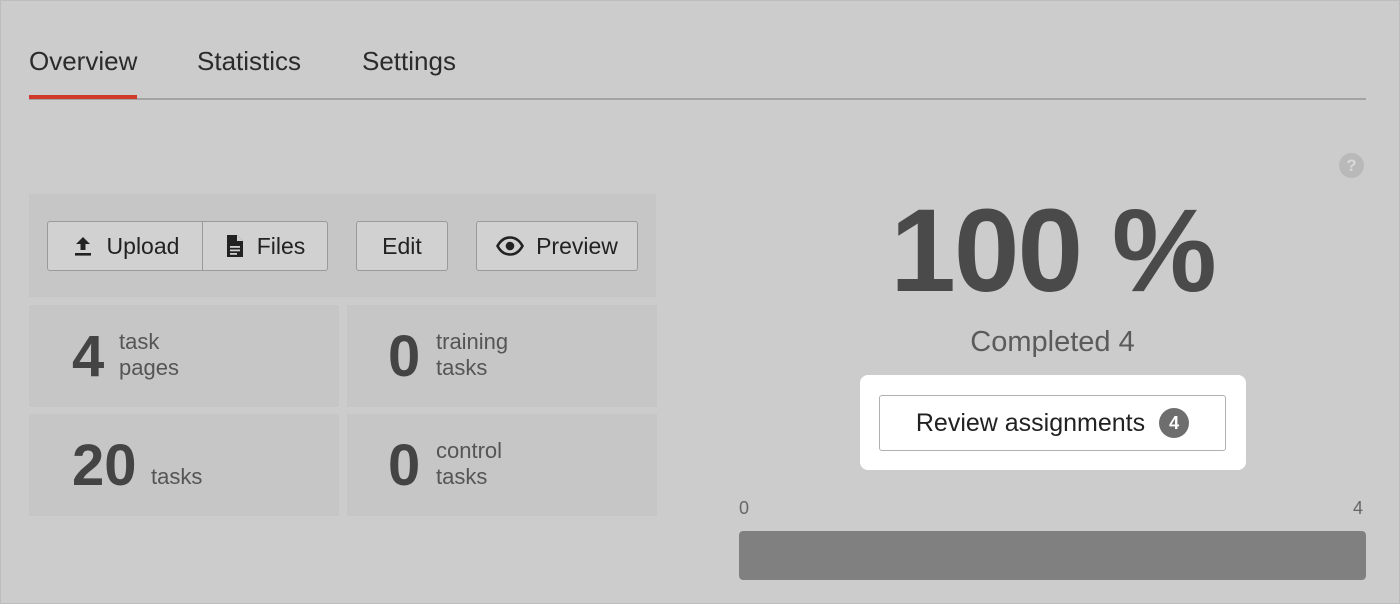 This screenshot has height=604, width=1400. I want to click on stat-label: training tasks, so click(472, 354).